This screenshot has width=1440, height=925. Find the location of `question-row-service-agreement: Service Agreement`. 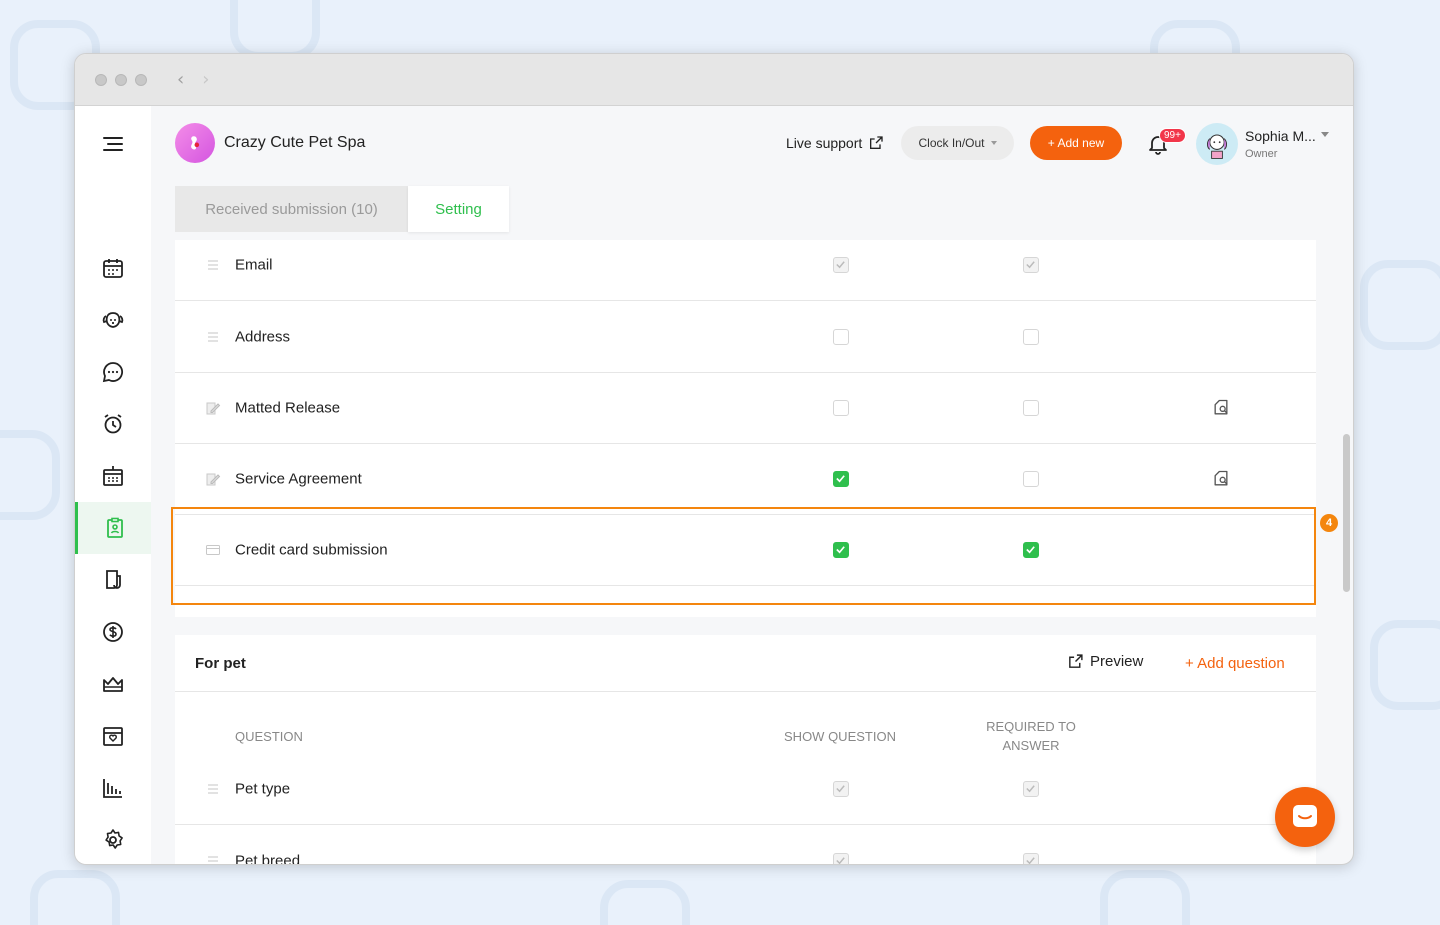

question-row-service-agreement: Service Agreement is located at coordinates (745, 479).